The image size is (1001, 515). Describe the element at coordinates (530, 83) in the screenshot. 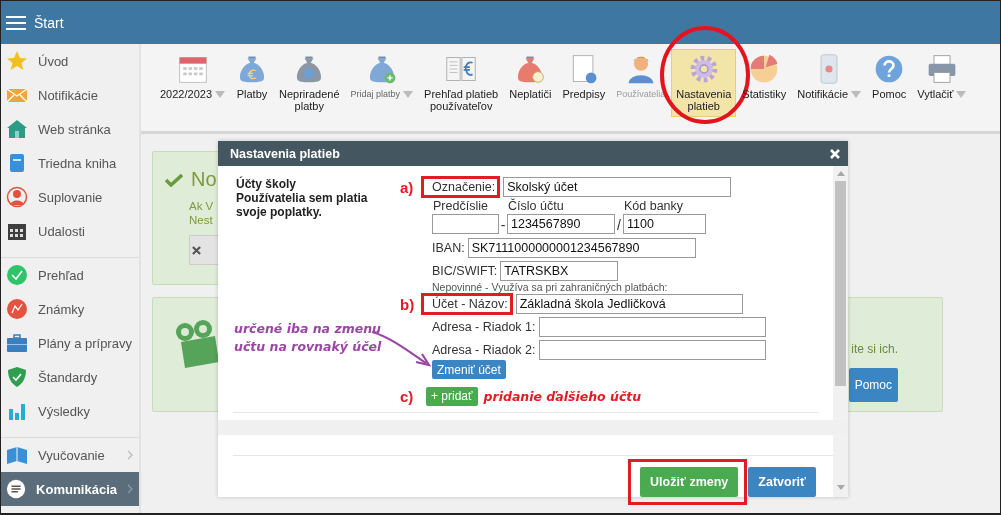

I see `toolbar-button: Neplatiči` at that location.